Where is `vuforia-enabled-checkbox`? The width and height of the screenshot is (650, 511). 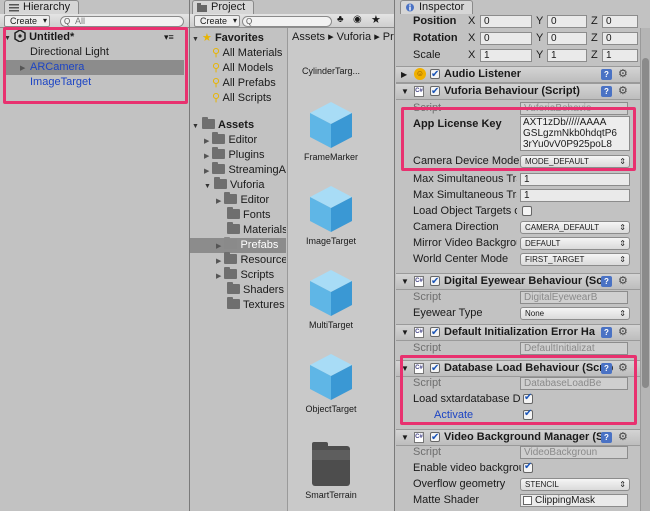 vuforia-enabled-checkbox is located at coordinates (435, 91).